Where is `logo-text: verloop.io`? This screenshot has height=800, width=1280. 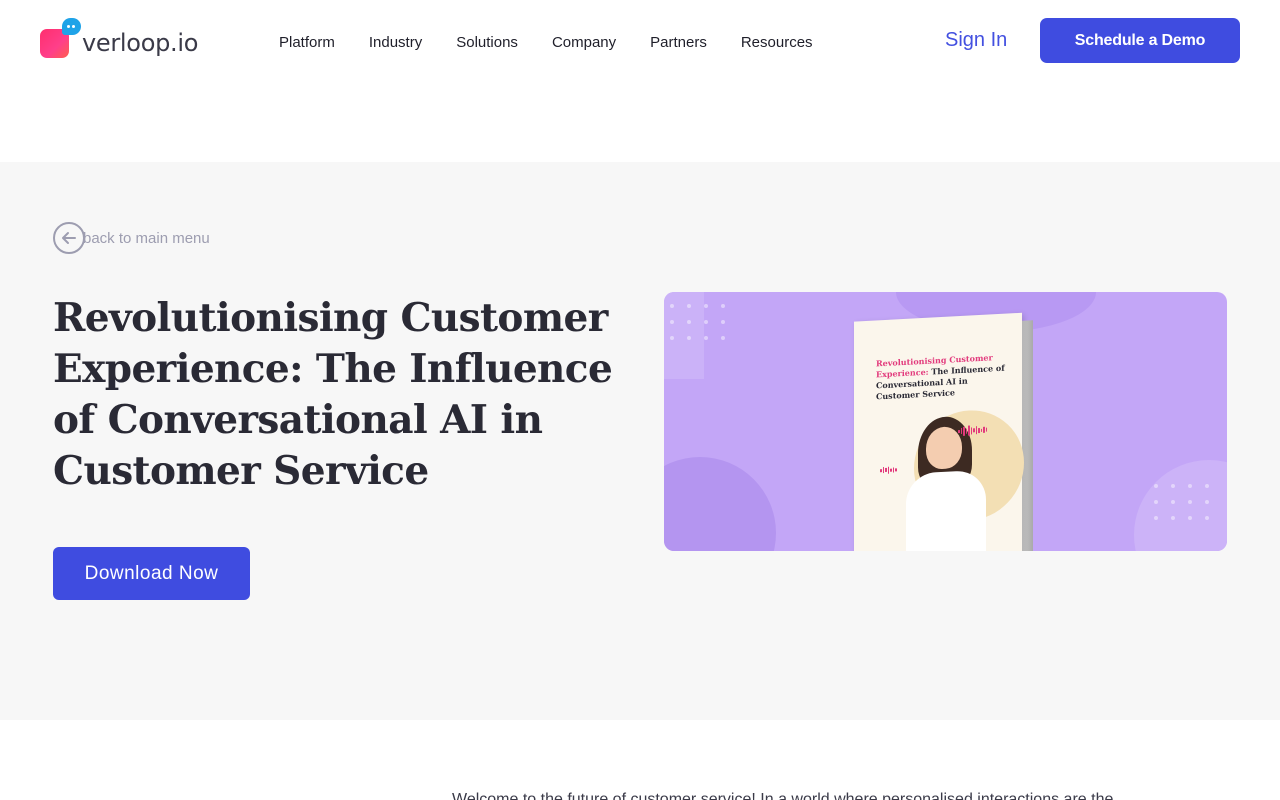
logo-text: verloop.io is located at coordinates (140, 43).